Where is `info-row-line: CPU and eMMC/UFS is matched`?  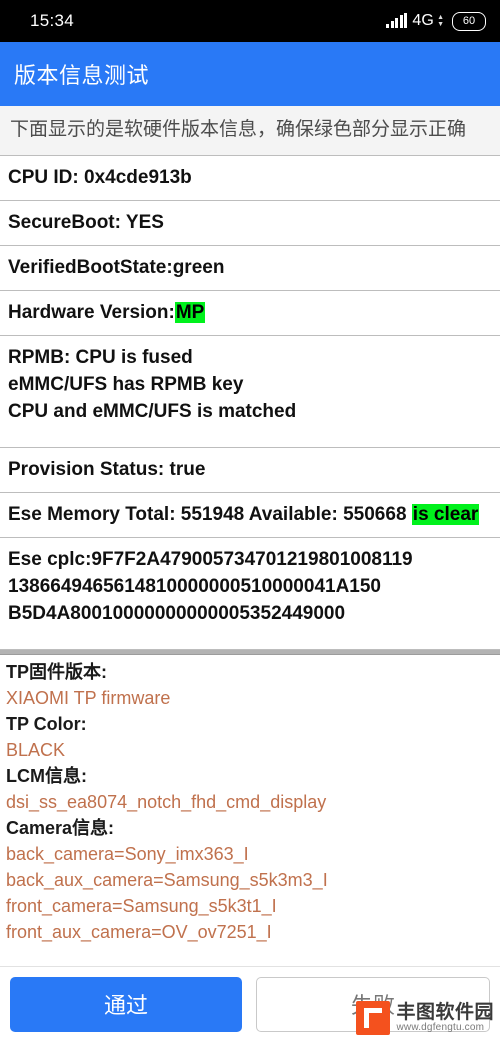 info-row-line: CPU and eMMC/UFS is matched is located at coordinates (152, 411).